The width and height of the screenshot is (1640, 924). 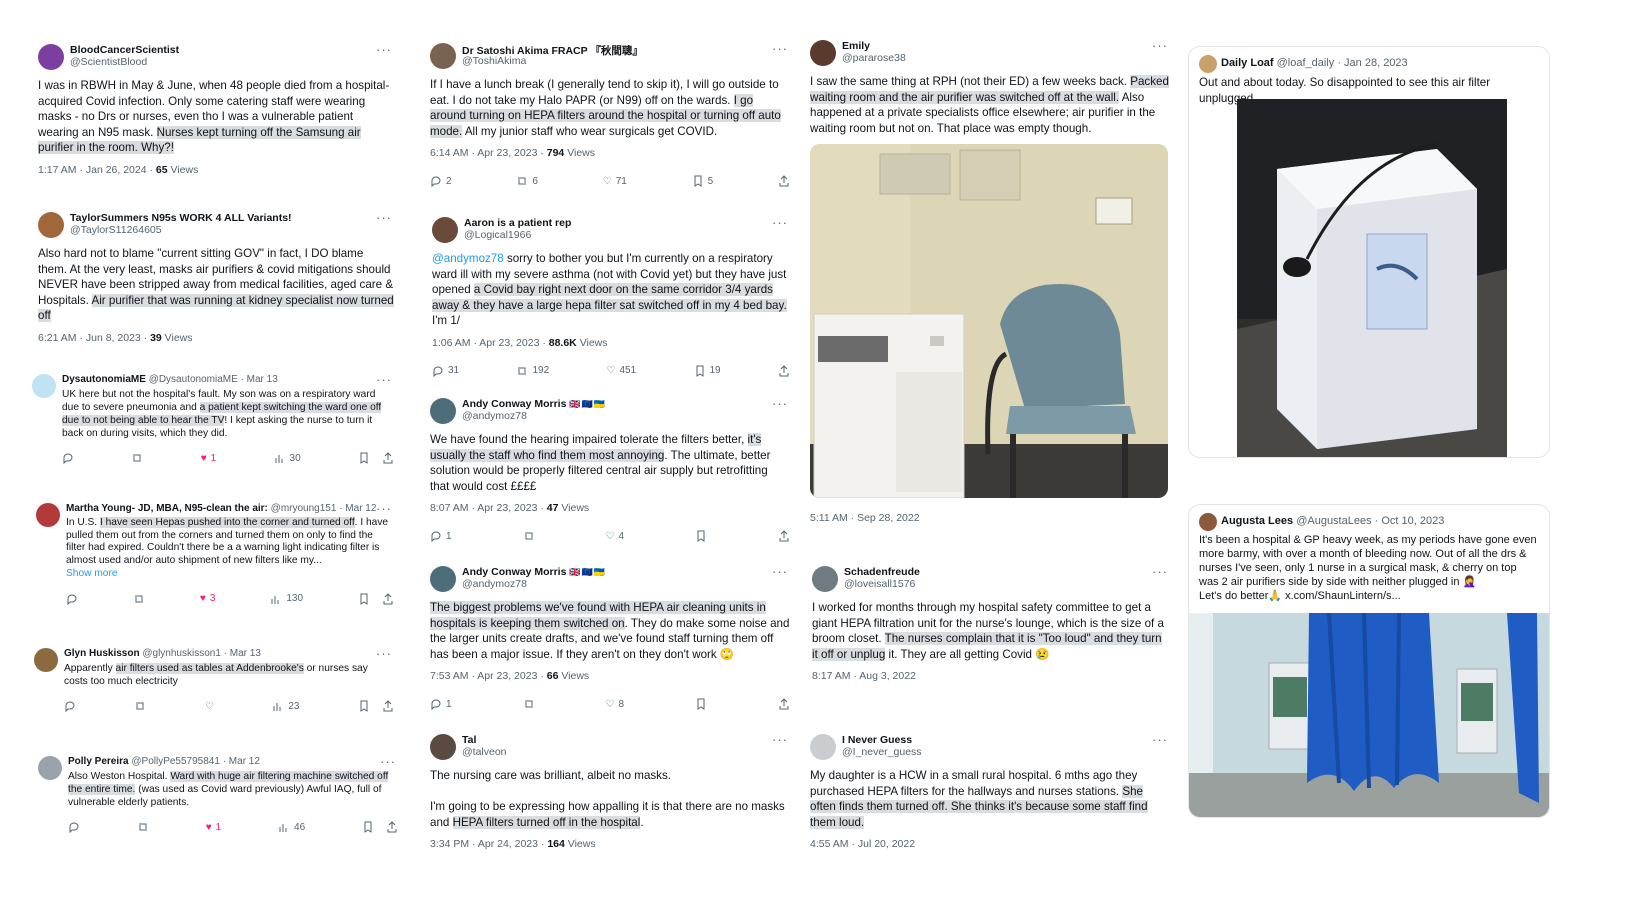 I want to click on like-button: ♡ 8, so click(x=615, y=704).